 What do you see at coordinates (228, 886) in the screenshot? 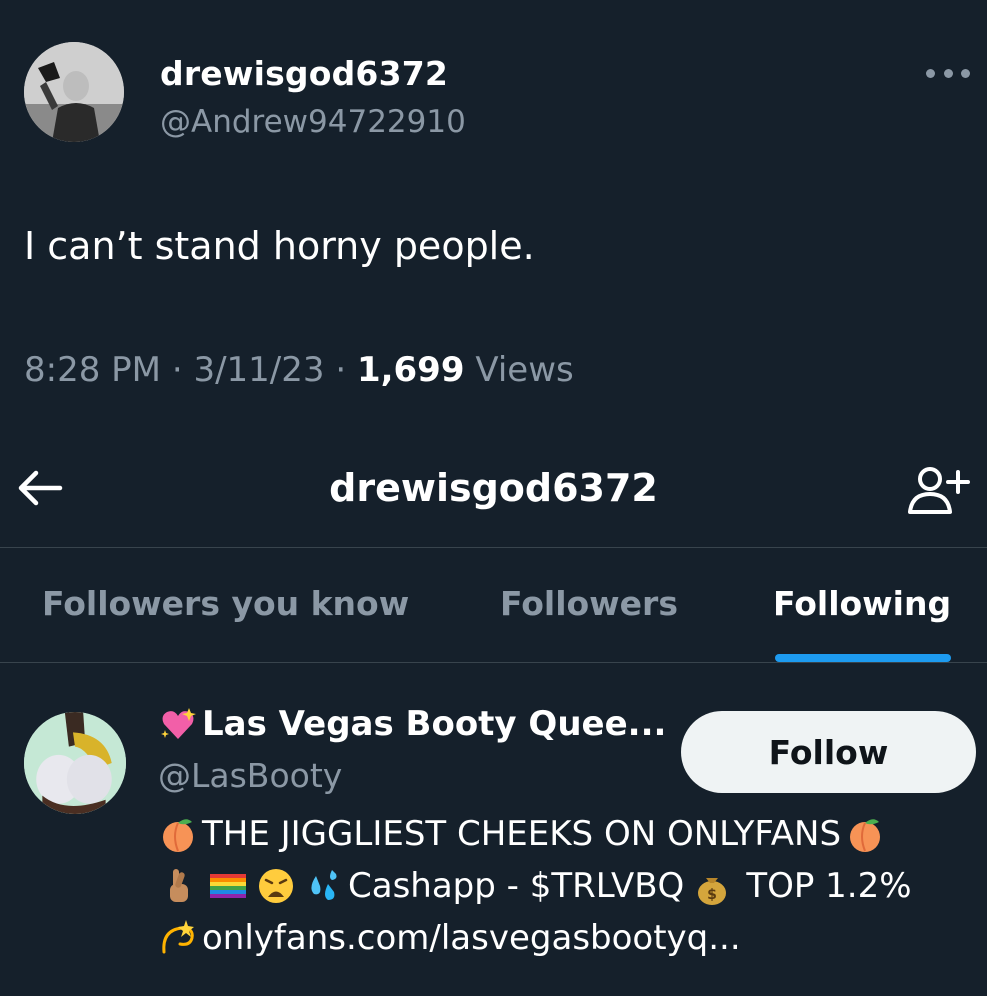
I see `rainbow-flag-emoji` at bounding box center [228, 886].